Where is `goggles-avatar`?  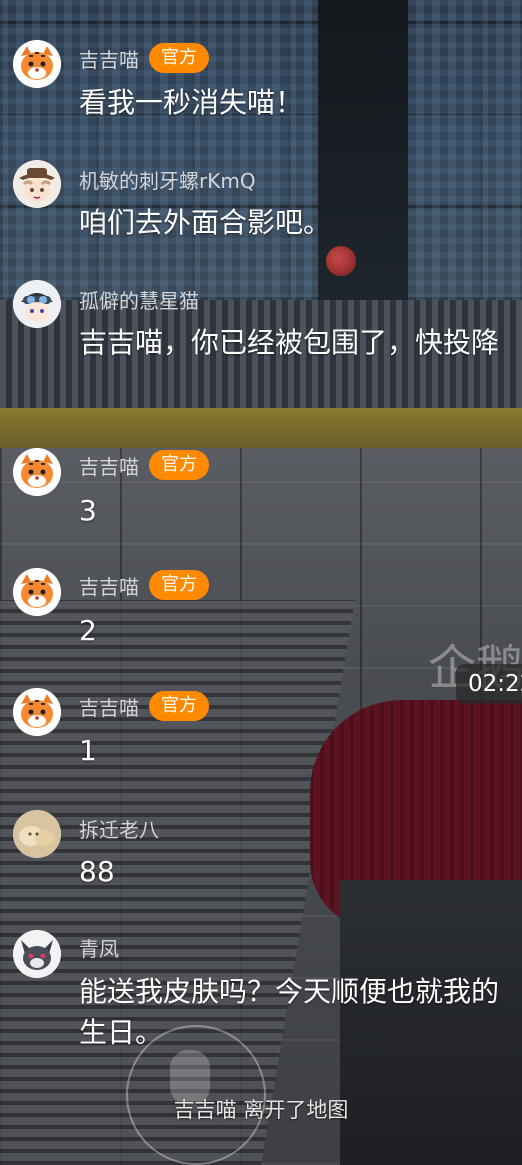 goggles-avatar is located at coordinates (37, 304).